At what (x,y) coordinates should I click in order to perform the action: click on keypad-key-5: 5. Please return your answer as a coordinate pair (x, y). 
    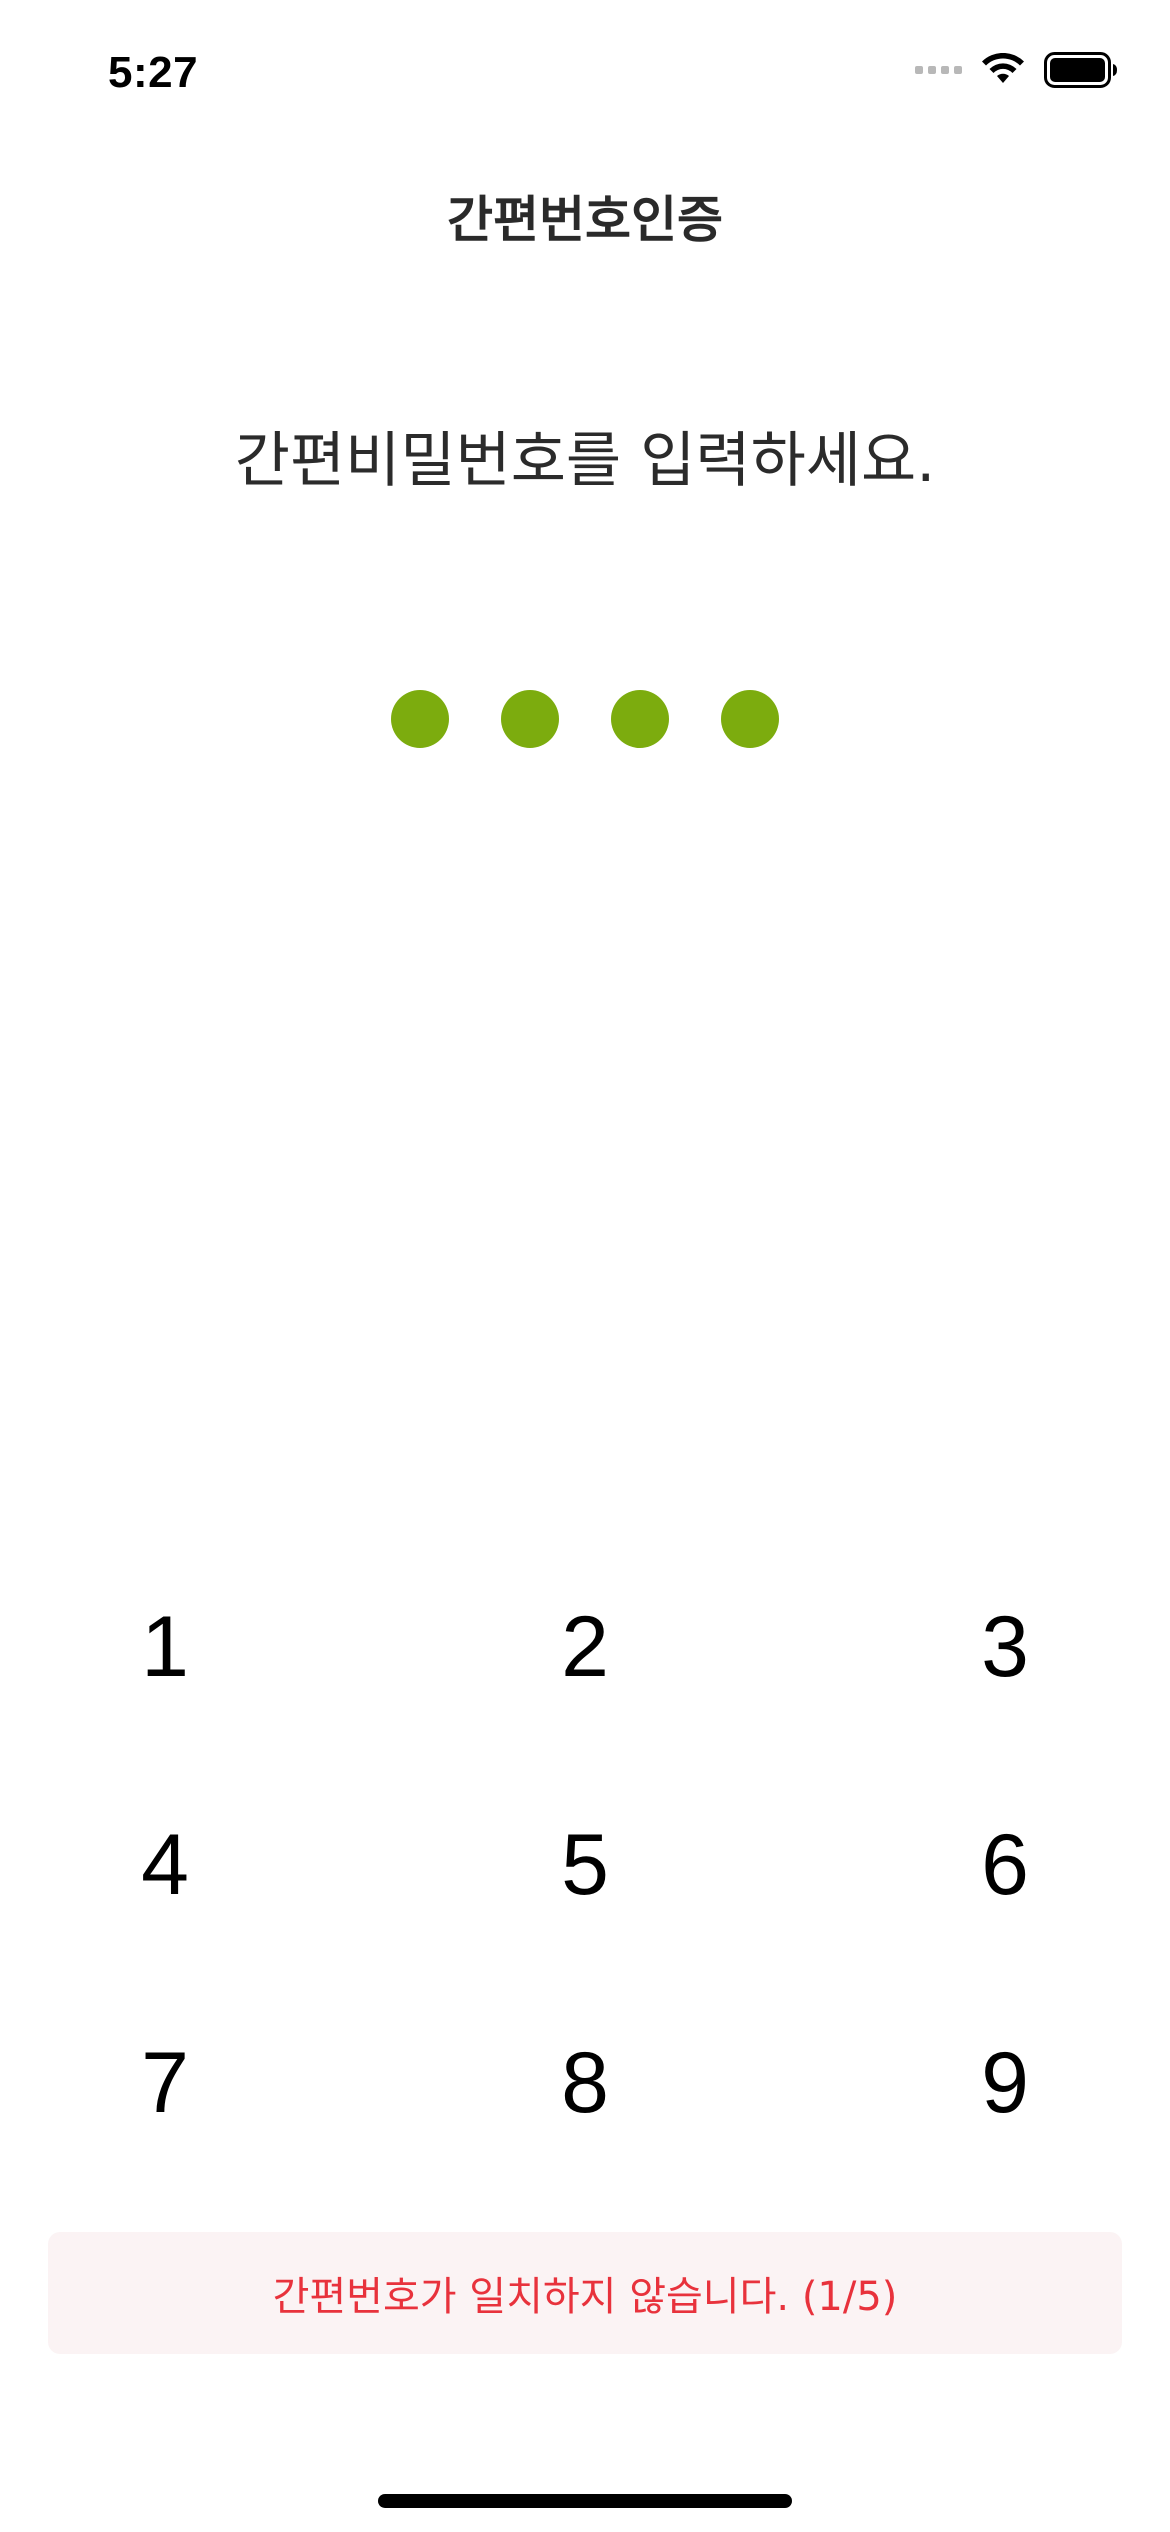
    Looking at the image, I should click on (585, 1865).